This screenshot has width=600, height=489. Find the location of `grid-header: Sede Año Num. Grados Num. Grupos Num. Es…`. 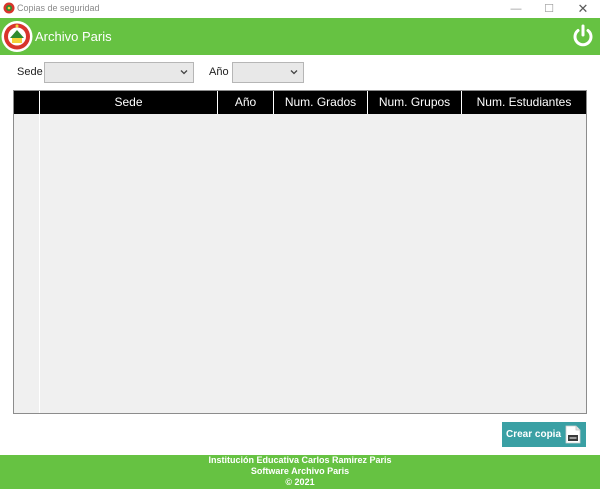

grid-header: Sede Año Num. Grados Num. Grupos Num. Es… is located at coordinates (300, 102).